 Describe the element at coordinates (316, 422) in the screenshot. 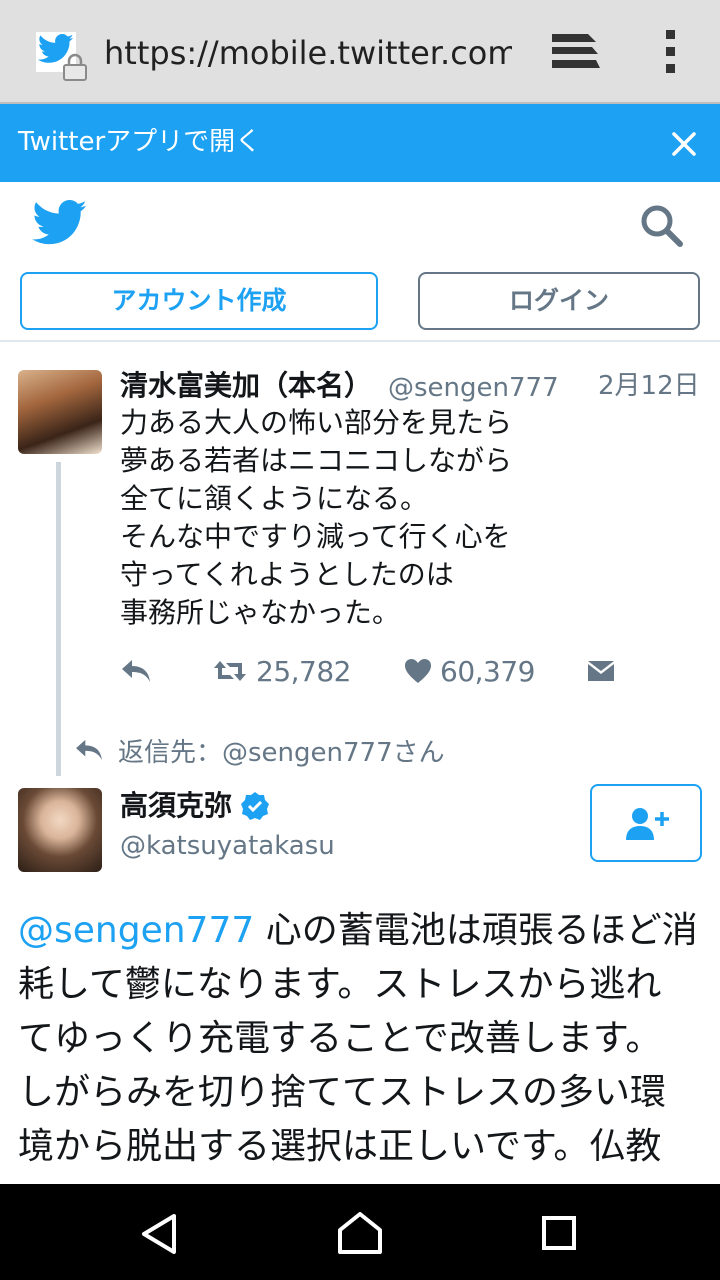

I see `tweet-text-line: 力ある大人の怖い部分を見たら` at that location.